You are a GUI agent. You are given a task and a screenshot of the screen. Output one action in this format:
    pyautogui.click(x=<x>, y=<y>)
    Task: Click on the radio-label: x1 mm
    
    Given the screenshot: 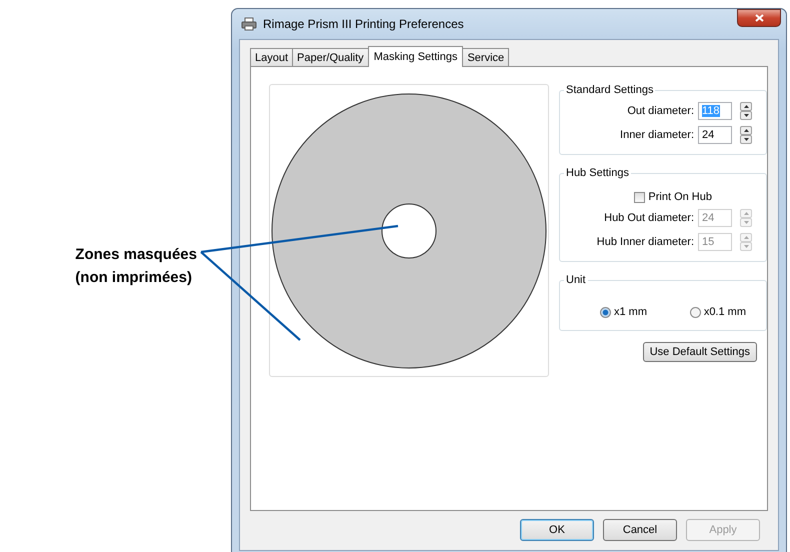 What is the action you would take?
    pyautogui.click(x=630, y=312)
    